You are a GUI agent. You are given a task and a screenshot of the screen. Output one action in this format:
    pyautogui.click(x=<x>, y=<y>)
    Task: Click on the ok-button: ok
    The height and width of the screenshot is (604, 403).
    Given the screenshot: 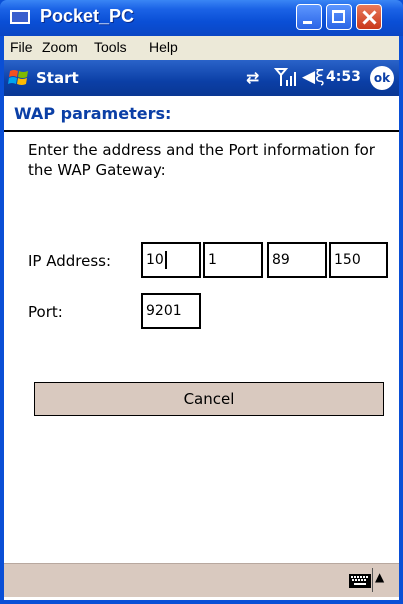 What is the action you would take?
    pyautogui.click(x=382, y=78)
    